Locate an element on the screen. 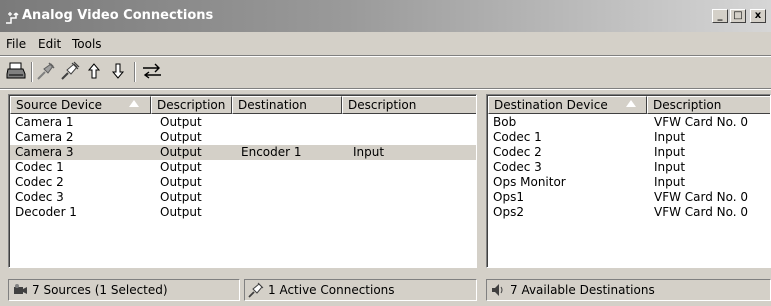  menu-bar: File Edit Tools is located at coordinates (385, 44).